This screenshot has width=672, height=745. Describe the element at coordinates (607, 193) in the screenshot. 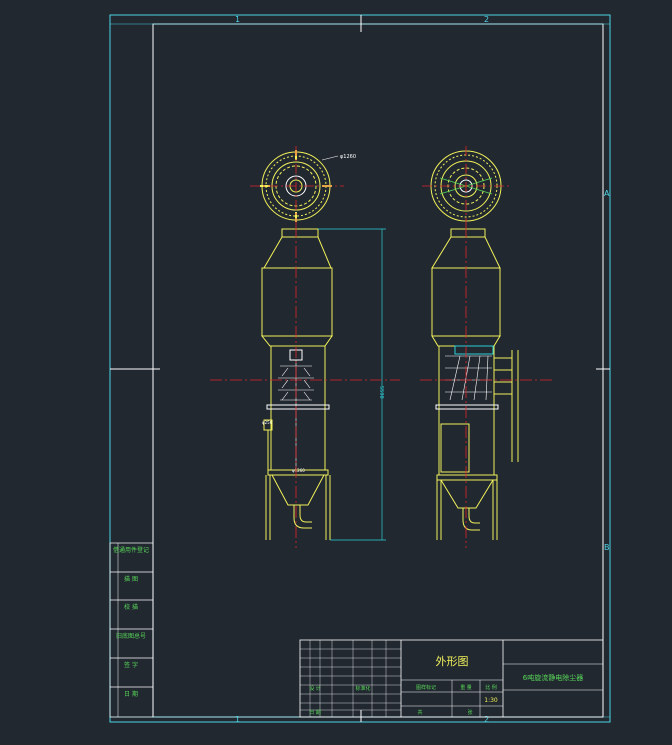

I see `right-zone-a: A` at that location.